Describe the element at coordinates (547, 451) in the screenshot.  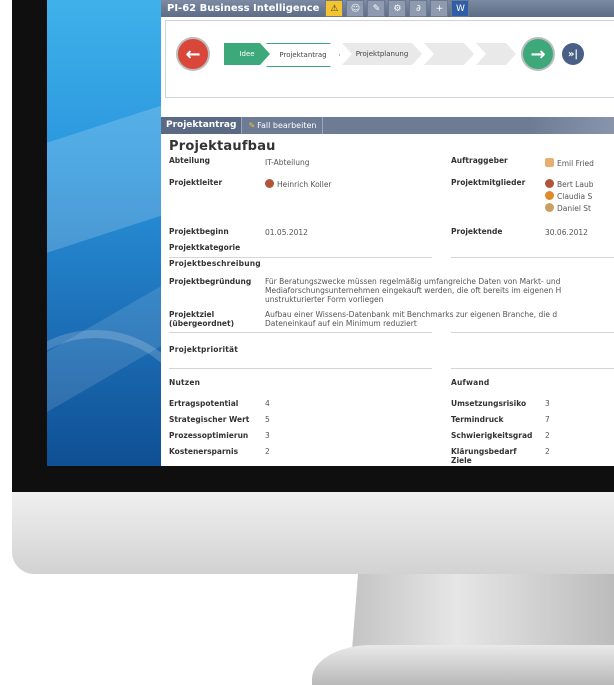
I see `aufwand-value-4: 2` at that location.